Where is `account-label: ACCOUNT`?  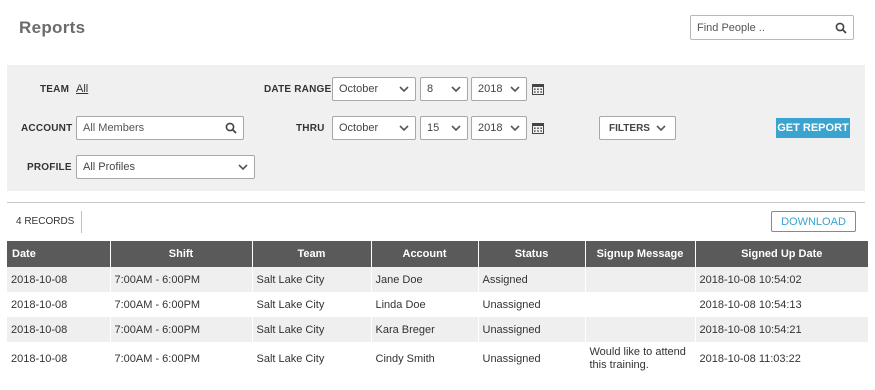
account-label: ACCOUNT is located at coordinates (47, 128).